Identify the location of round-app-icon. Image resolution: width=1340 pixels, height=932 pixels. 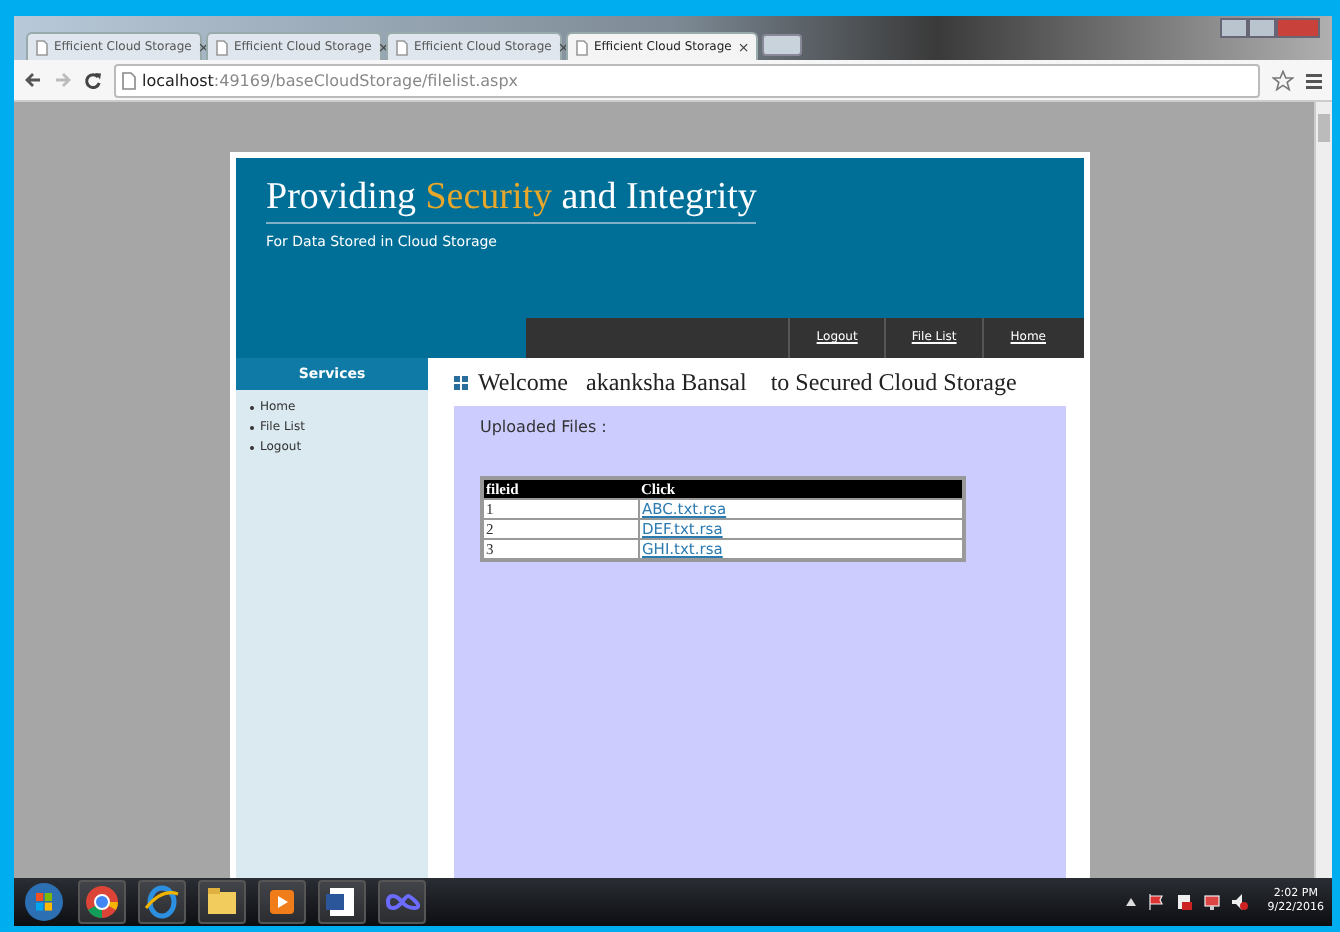
(102, 902).